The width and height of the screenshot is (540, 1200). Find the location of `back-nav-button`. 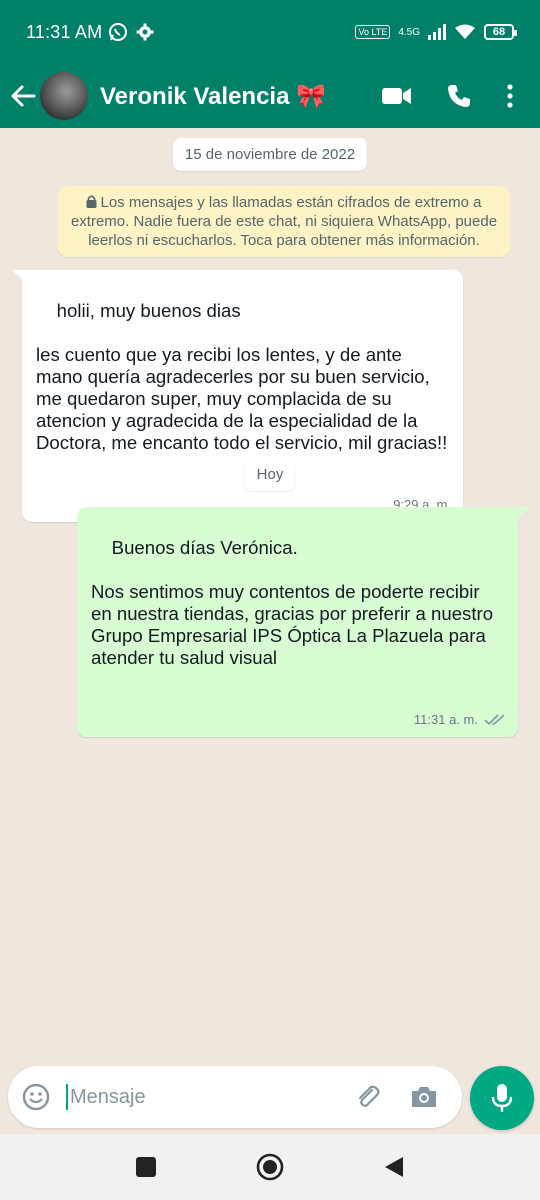

back-nav-button is located at coordinates (394, 1167).